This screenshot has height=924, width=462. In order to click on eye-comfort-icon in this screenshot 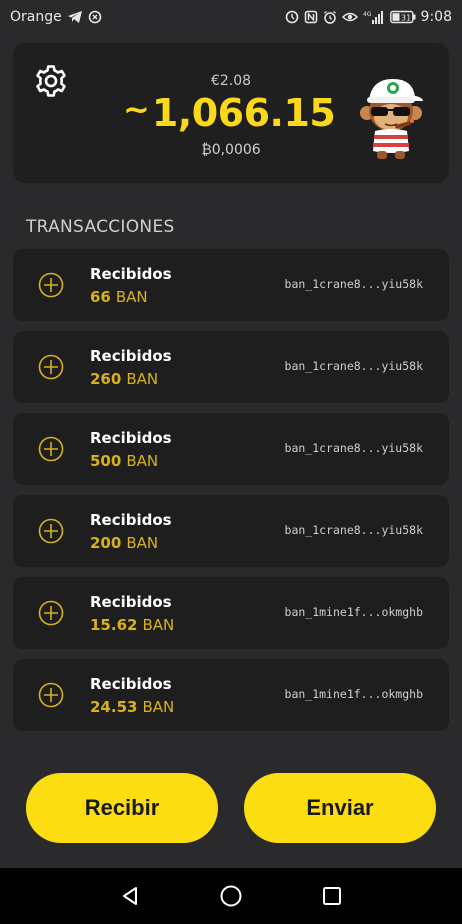, I will do `click(349, 17)`.